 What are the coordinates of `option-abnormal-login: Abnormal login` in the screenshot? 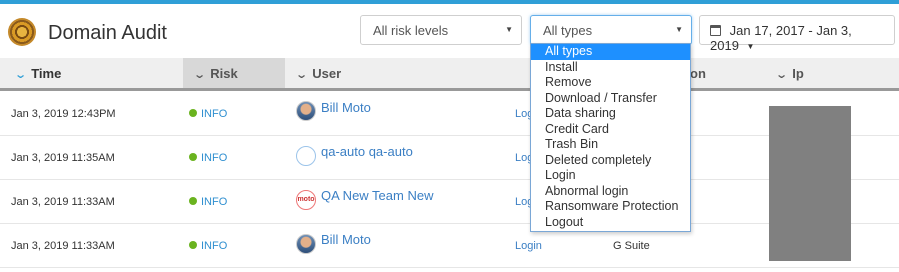 It's located at (610, 192).